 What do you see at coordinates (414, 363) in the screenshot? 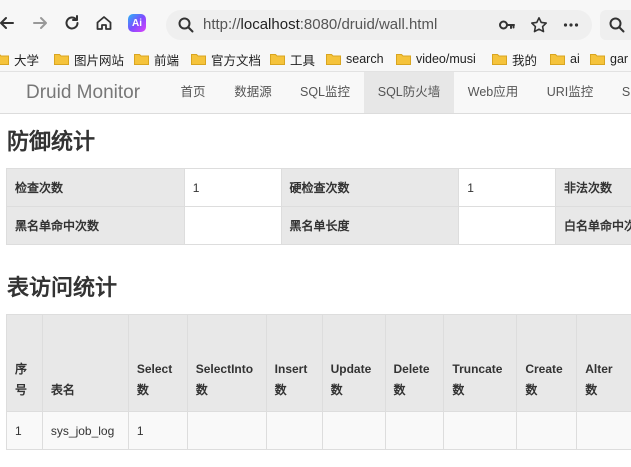
I see `col-header-delete: Delete 数` at bounding box center [414, 363].